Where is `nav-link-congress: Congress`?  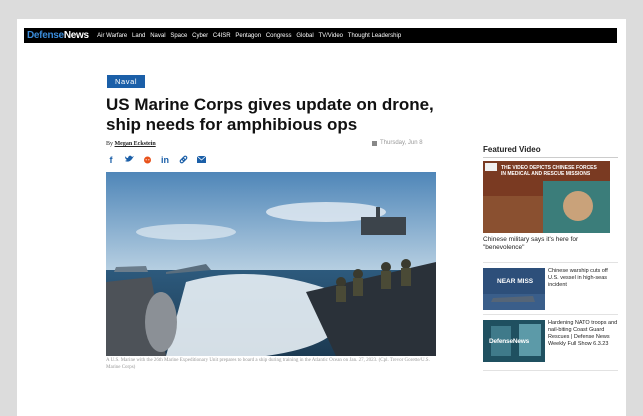
nav-link-congress: Congress is located at coordinates (278, 36).